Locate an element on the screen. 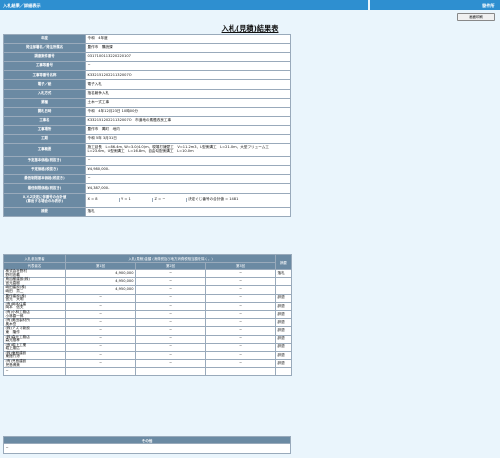 This screenshot has width=500, height=458. info-row: 最低制限価格(税抜き) ¥4,387,000- is located at coordinates (147, 188).